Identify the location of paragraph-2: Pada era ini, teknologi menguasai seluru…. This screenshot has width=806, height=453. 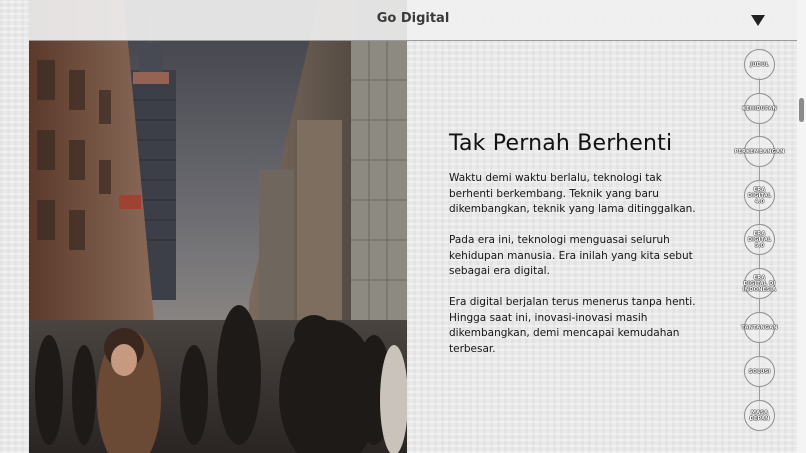
(571, 256).